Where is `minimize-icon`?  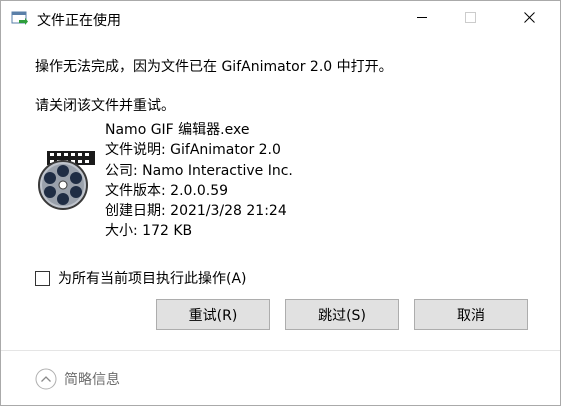
minimize-icon is located at coordinates (422, 19).